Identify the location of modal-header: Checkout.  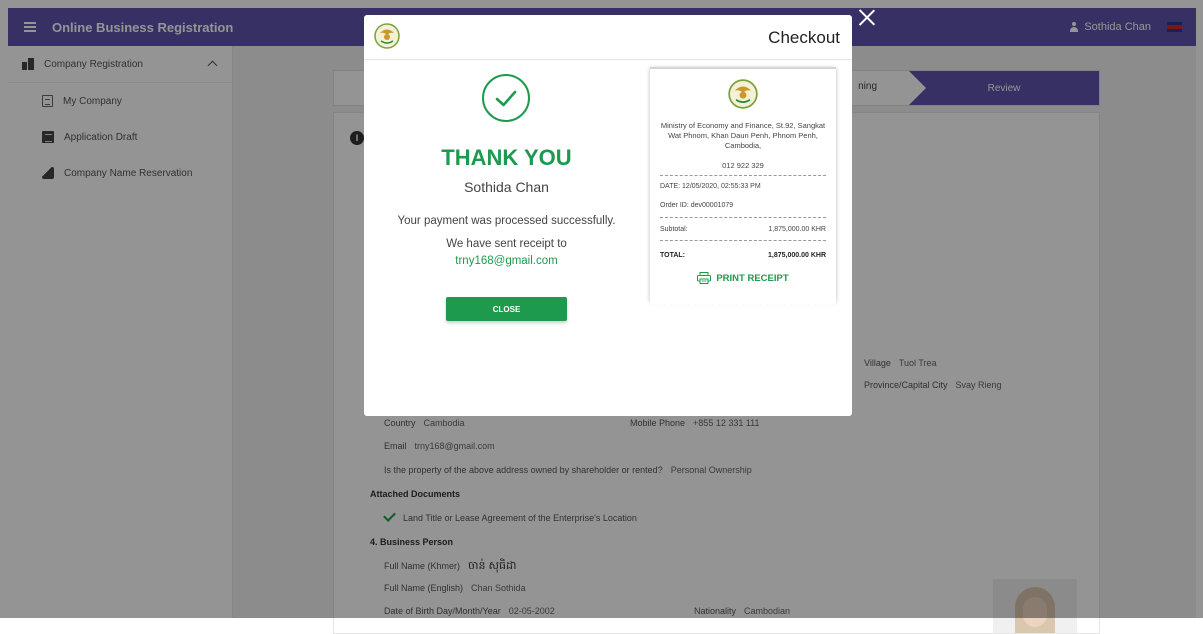
(608, 37).